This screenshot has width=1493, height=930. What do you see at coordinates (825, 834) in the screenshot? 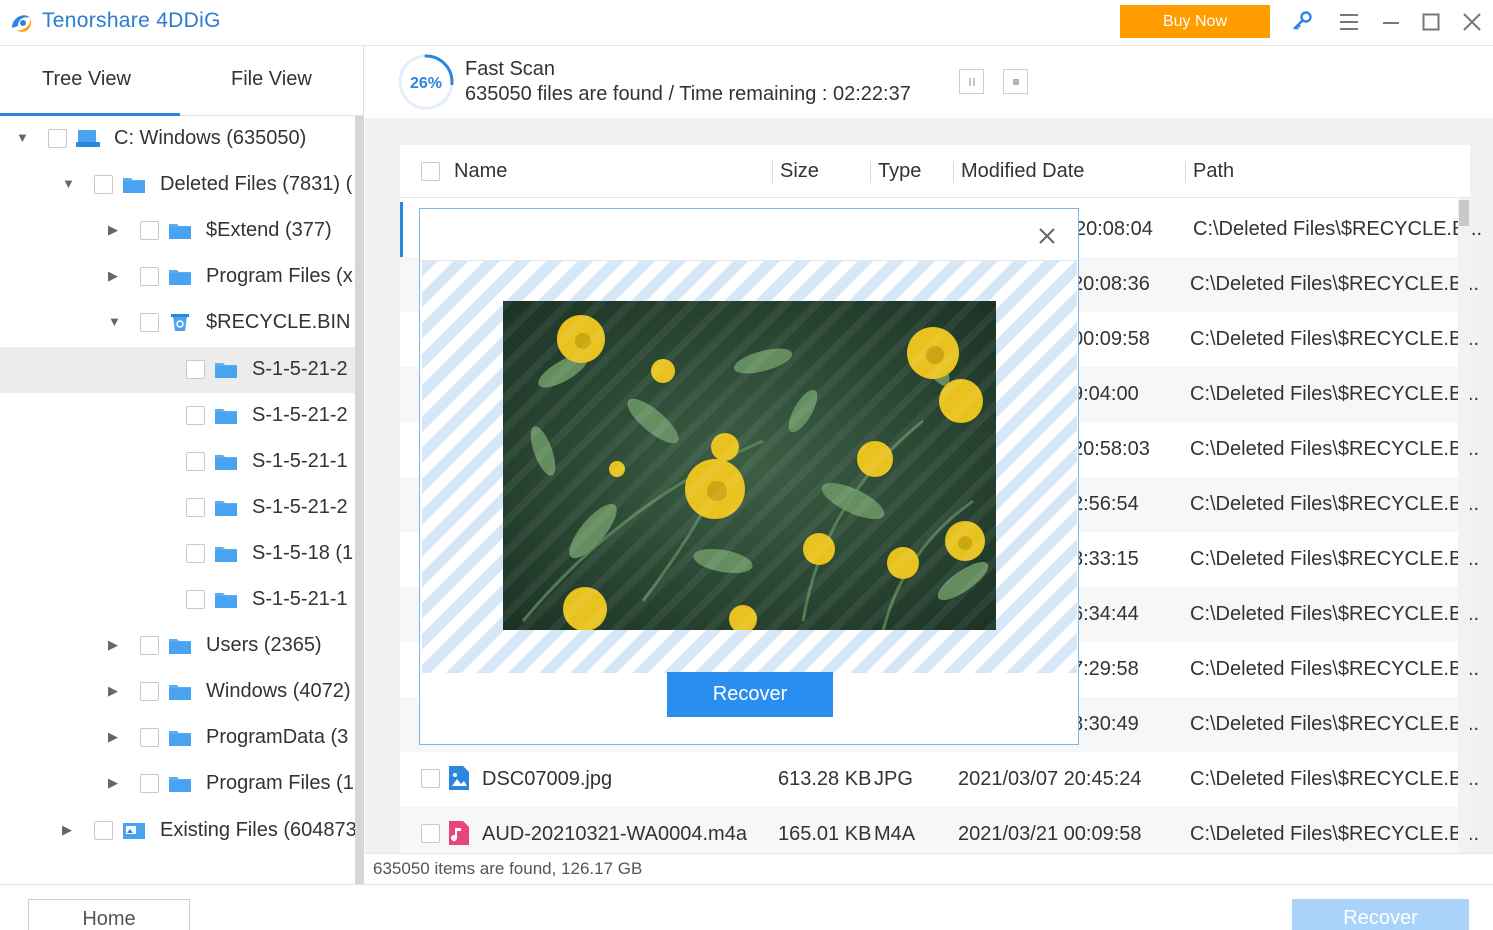
I see `cell-size: 165.01 KB` at bounding box center [825, 834].